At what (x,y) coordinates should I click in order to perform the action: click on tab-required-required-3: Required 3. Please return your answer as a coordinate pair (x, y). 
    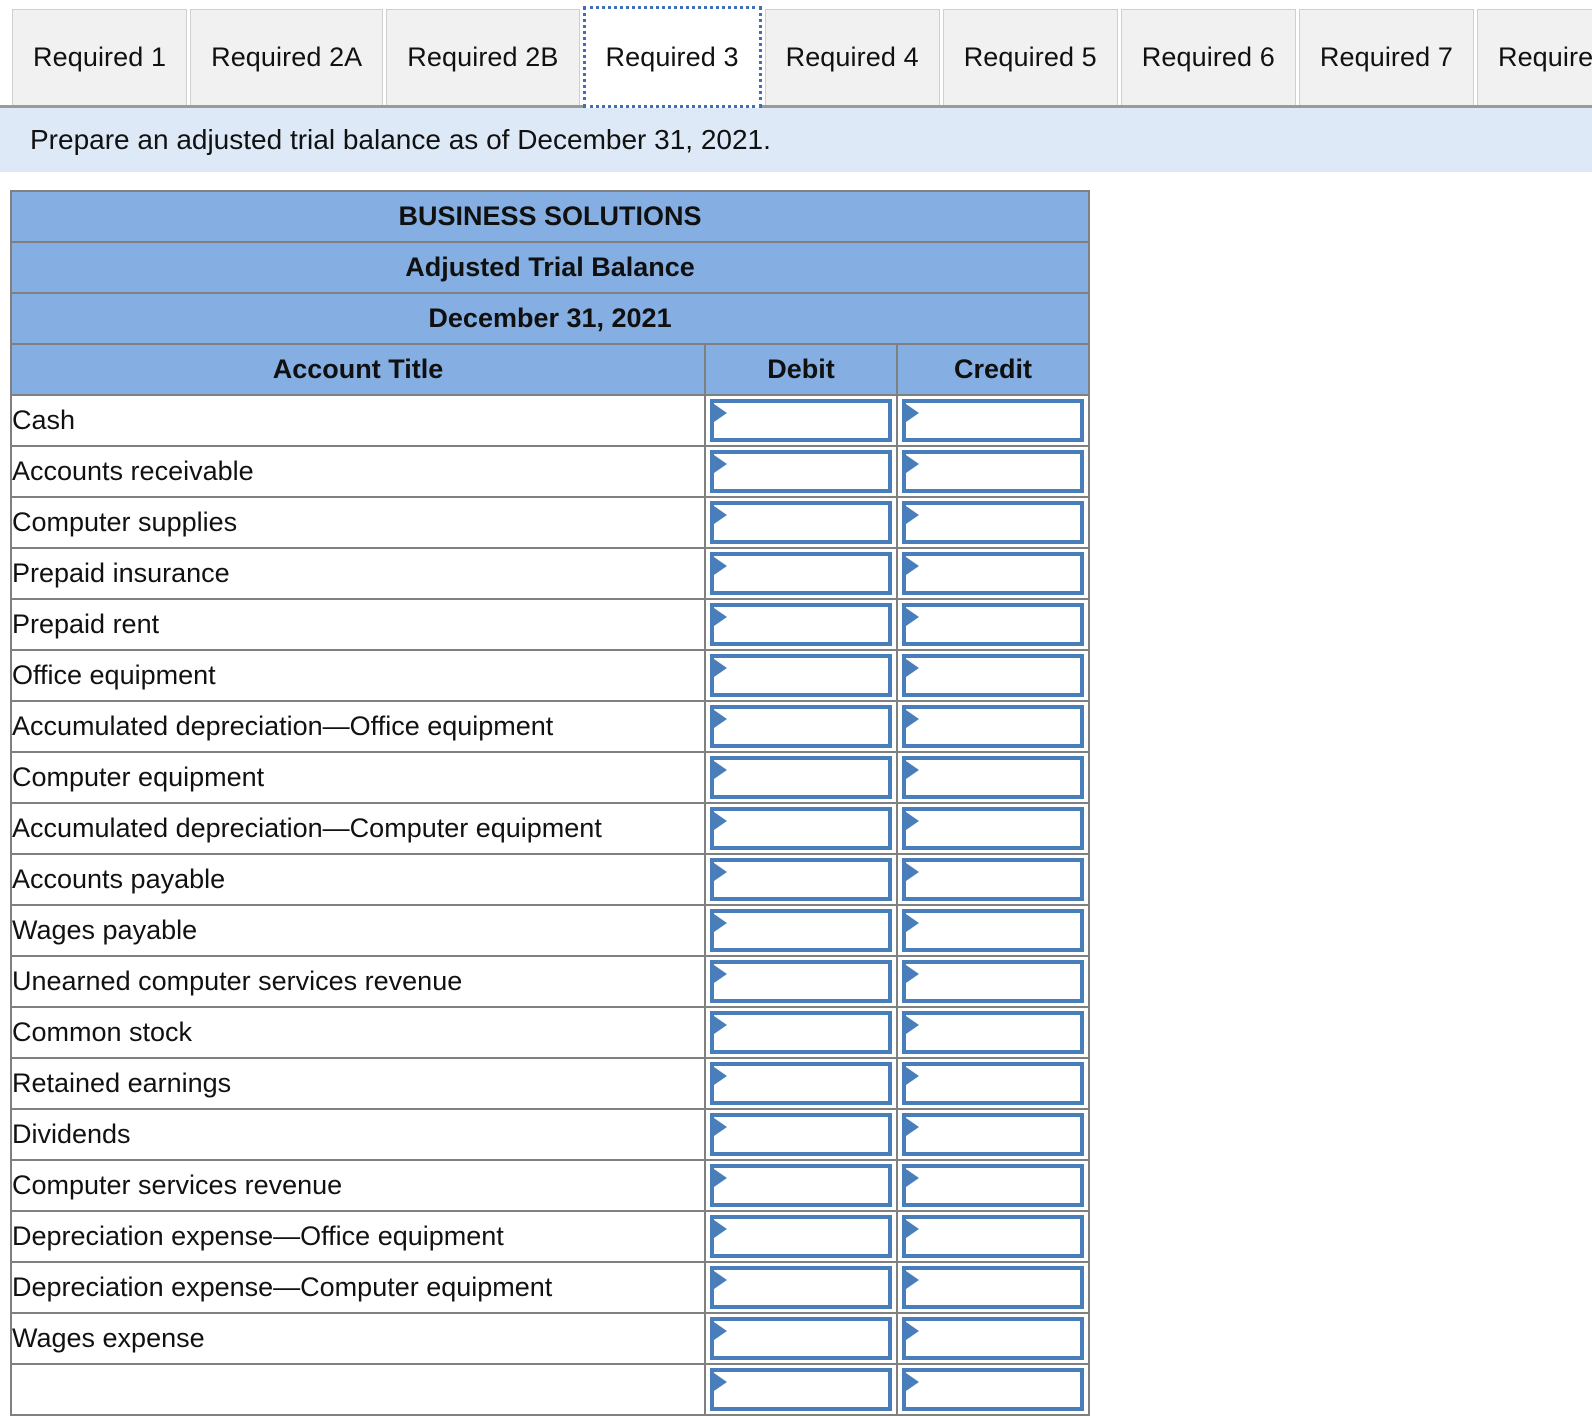
    Looking at the image, I should click on (672, 57).